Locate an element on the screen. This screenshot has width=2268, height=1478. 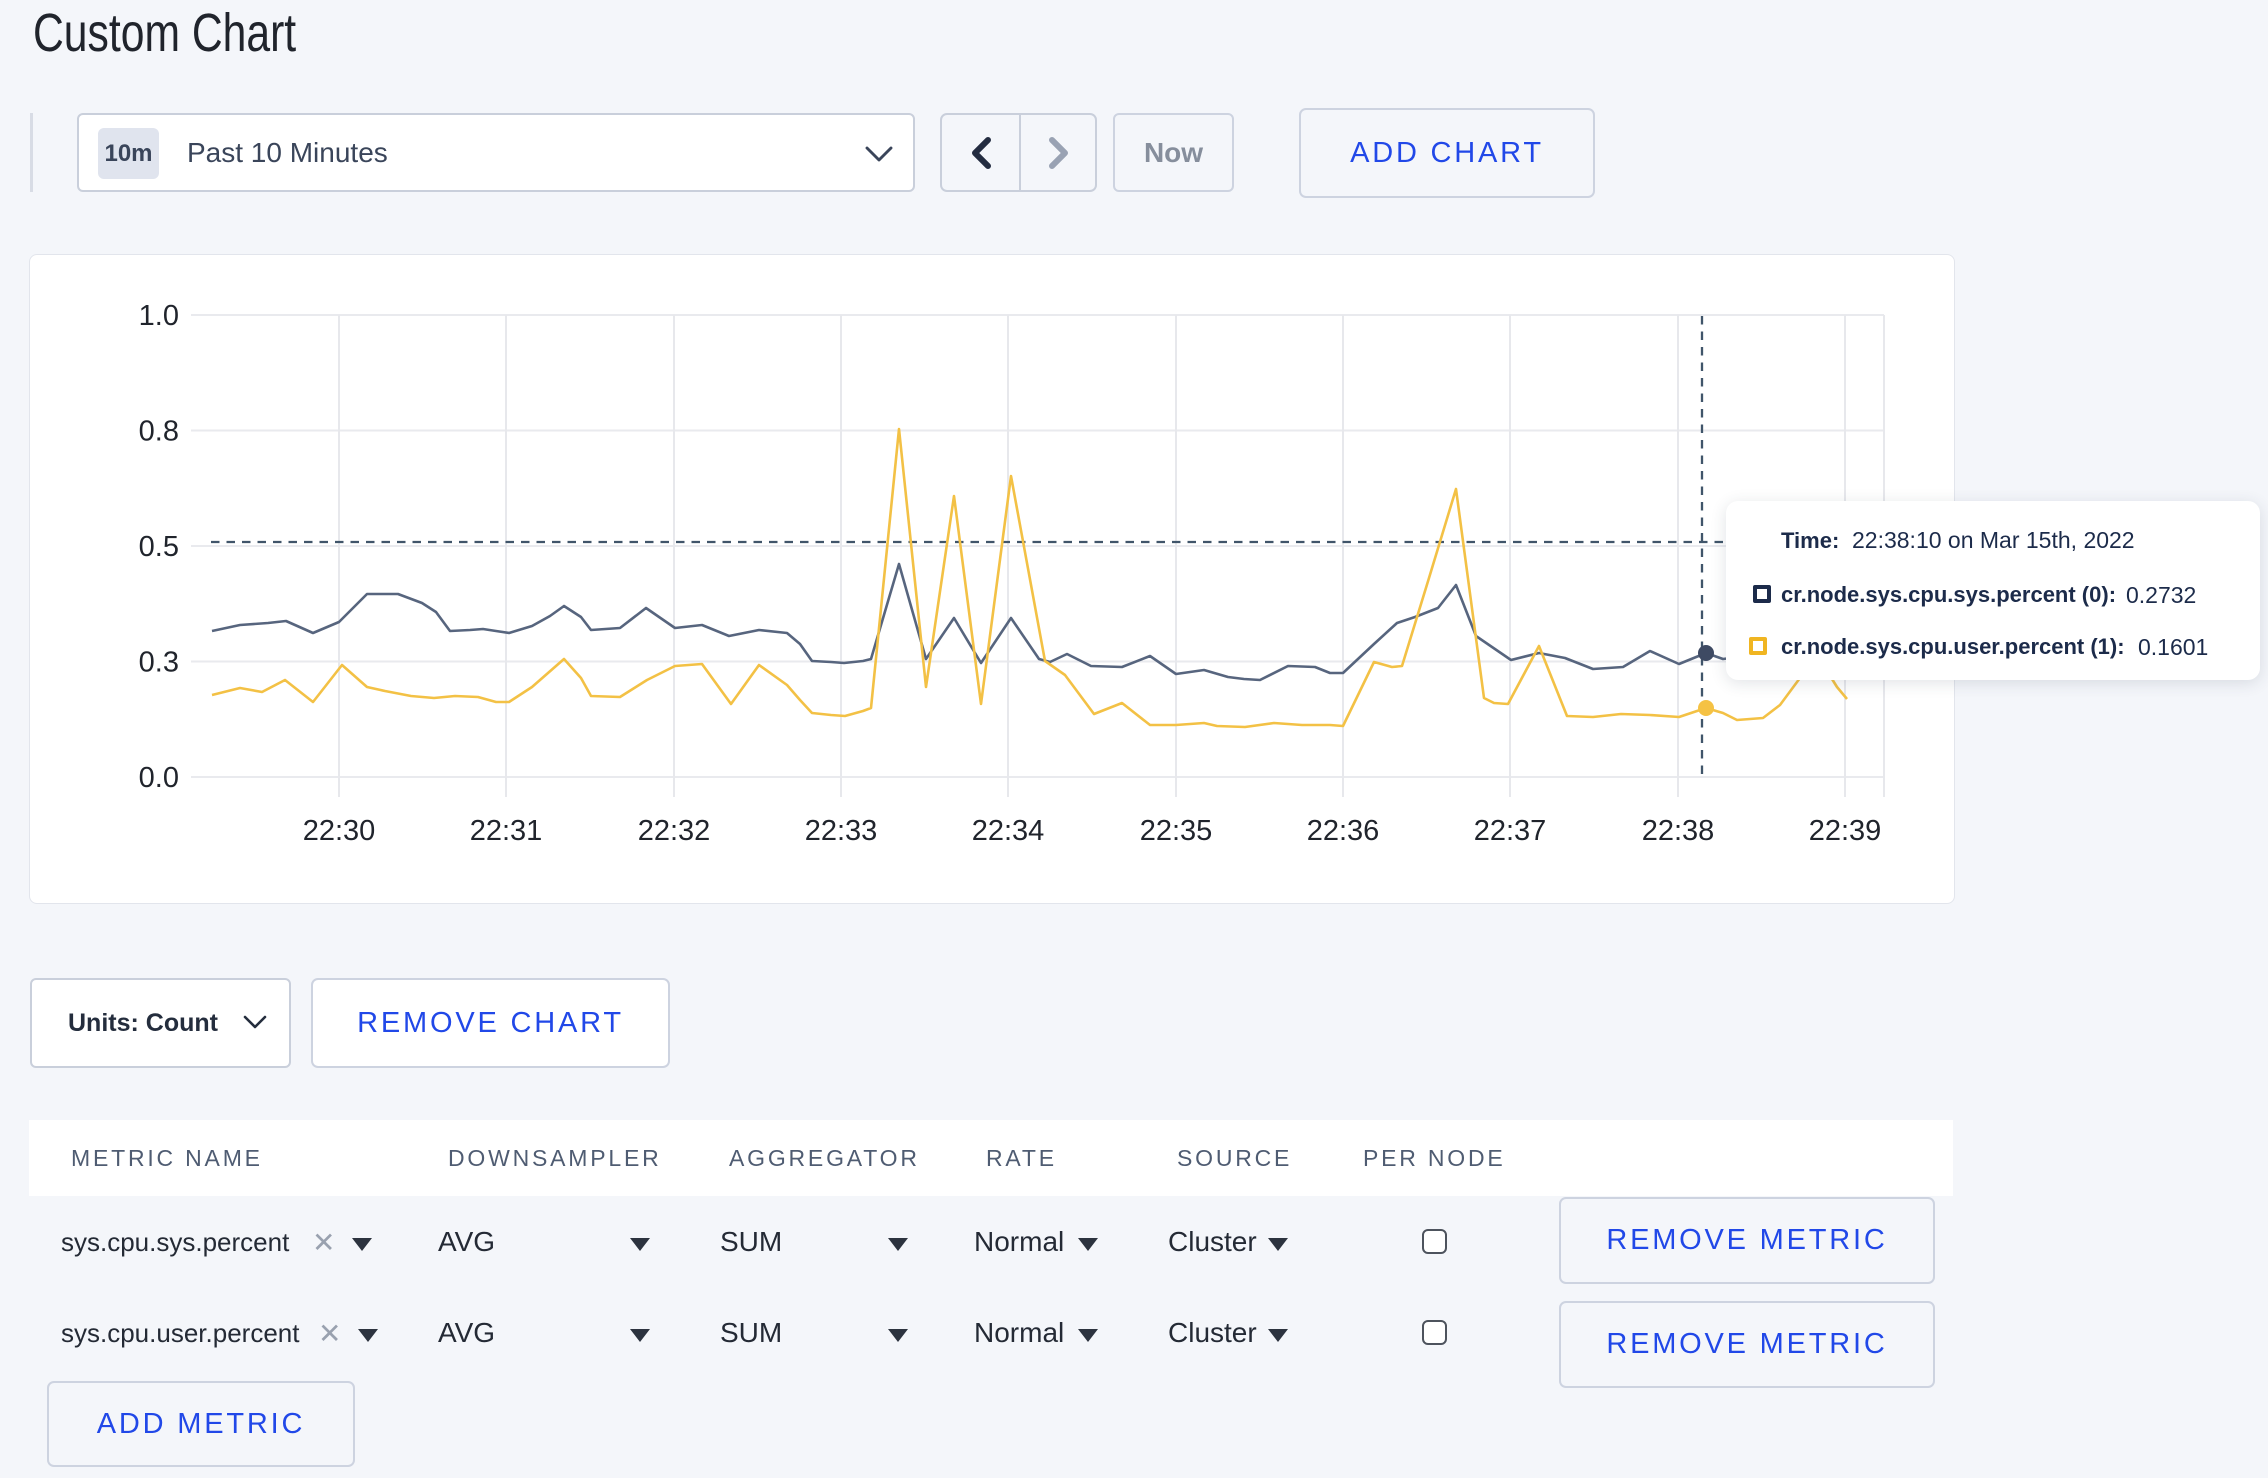
svg-text: 0.0 is located at coordinates (159, 778).